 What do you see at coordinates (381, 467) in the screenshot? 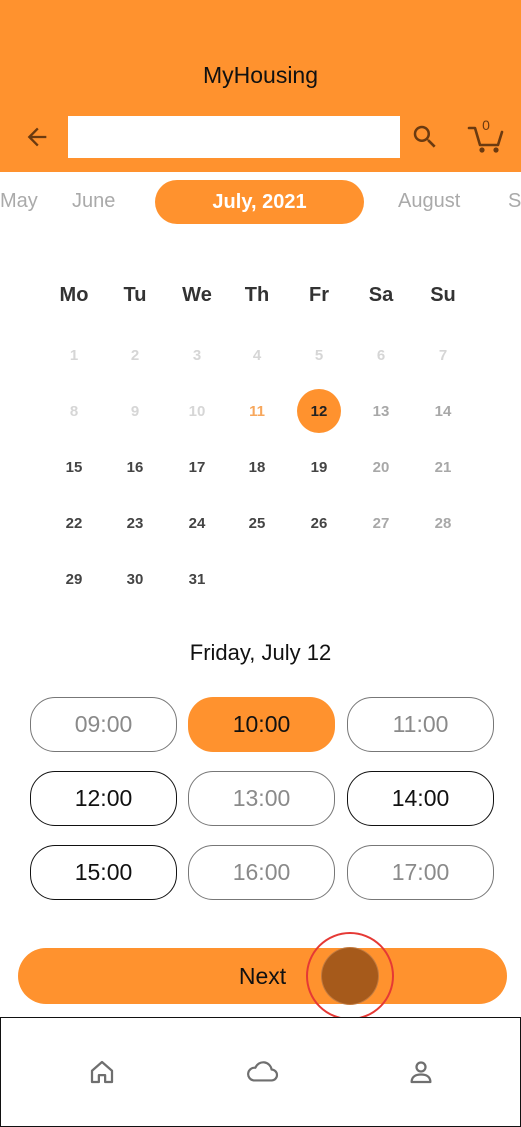
I see `calendar-day: 20` at bounding box center [381, 467].